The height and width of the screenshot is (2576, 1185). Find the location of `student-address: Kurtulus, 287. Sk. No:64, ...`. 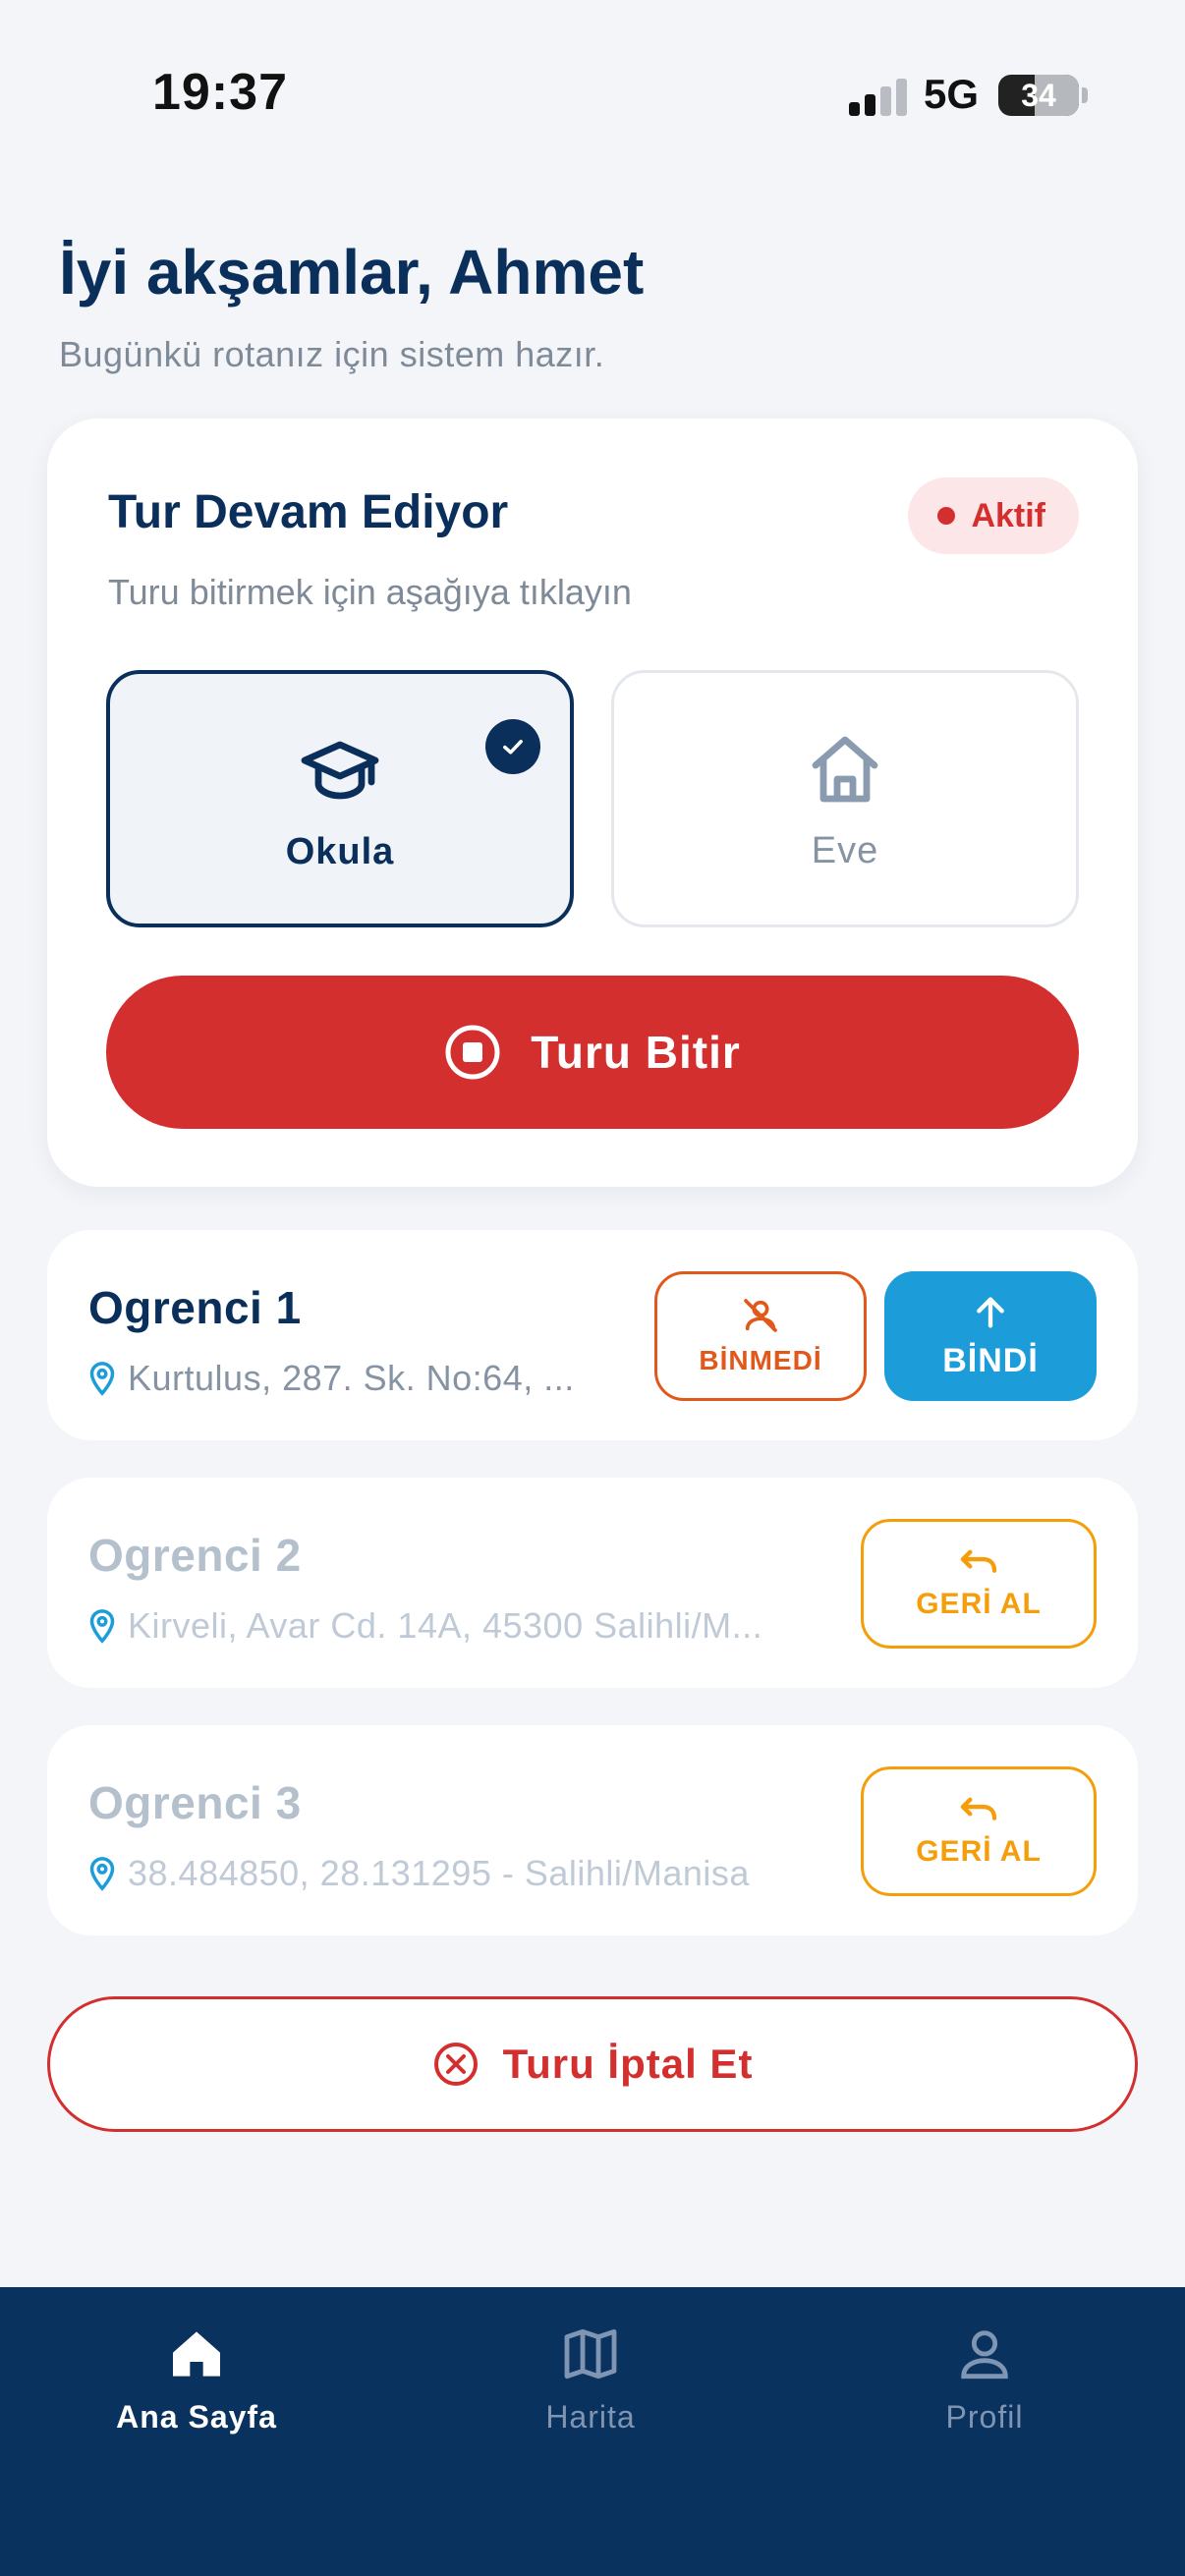

student-address: Kurtulus, 287. Sk. No:64, ... is located at coordinates (332, 1378).